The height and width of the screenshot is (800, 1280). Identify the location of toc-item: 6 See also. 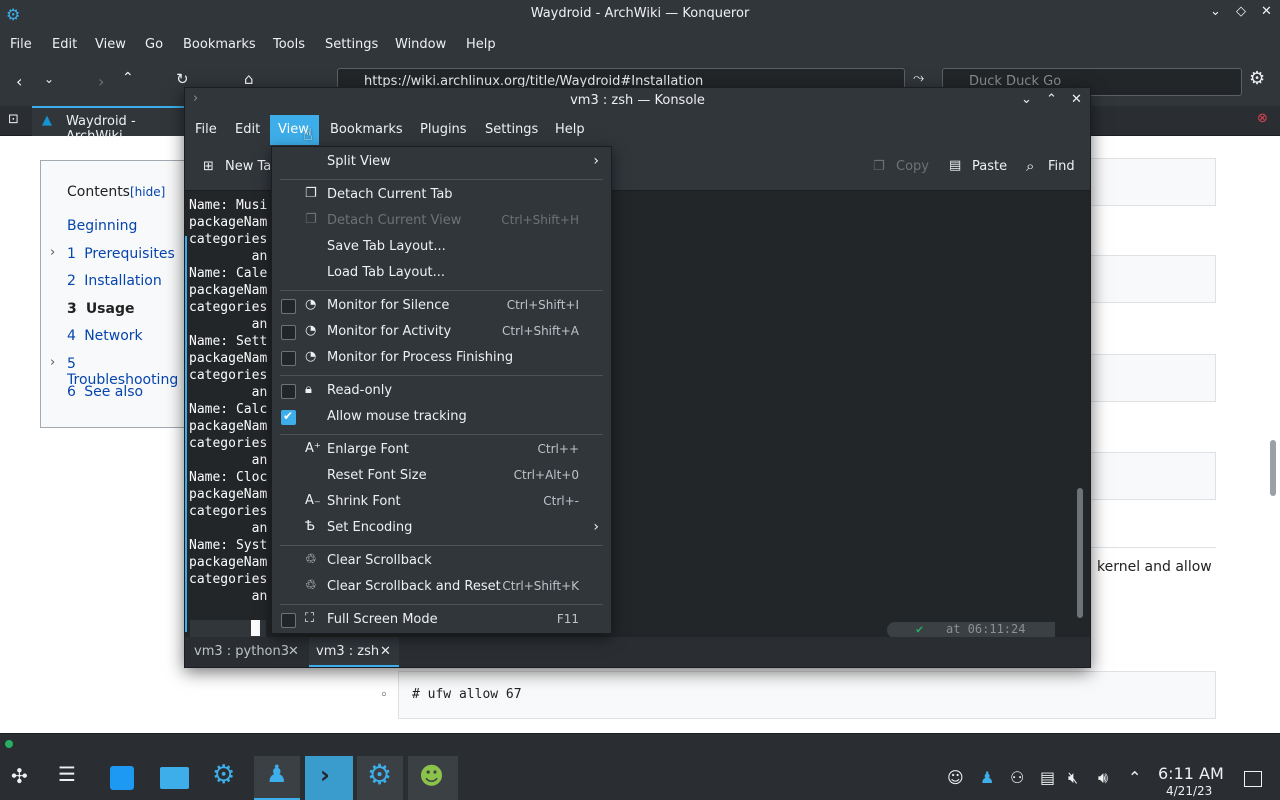
(105, 392).